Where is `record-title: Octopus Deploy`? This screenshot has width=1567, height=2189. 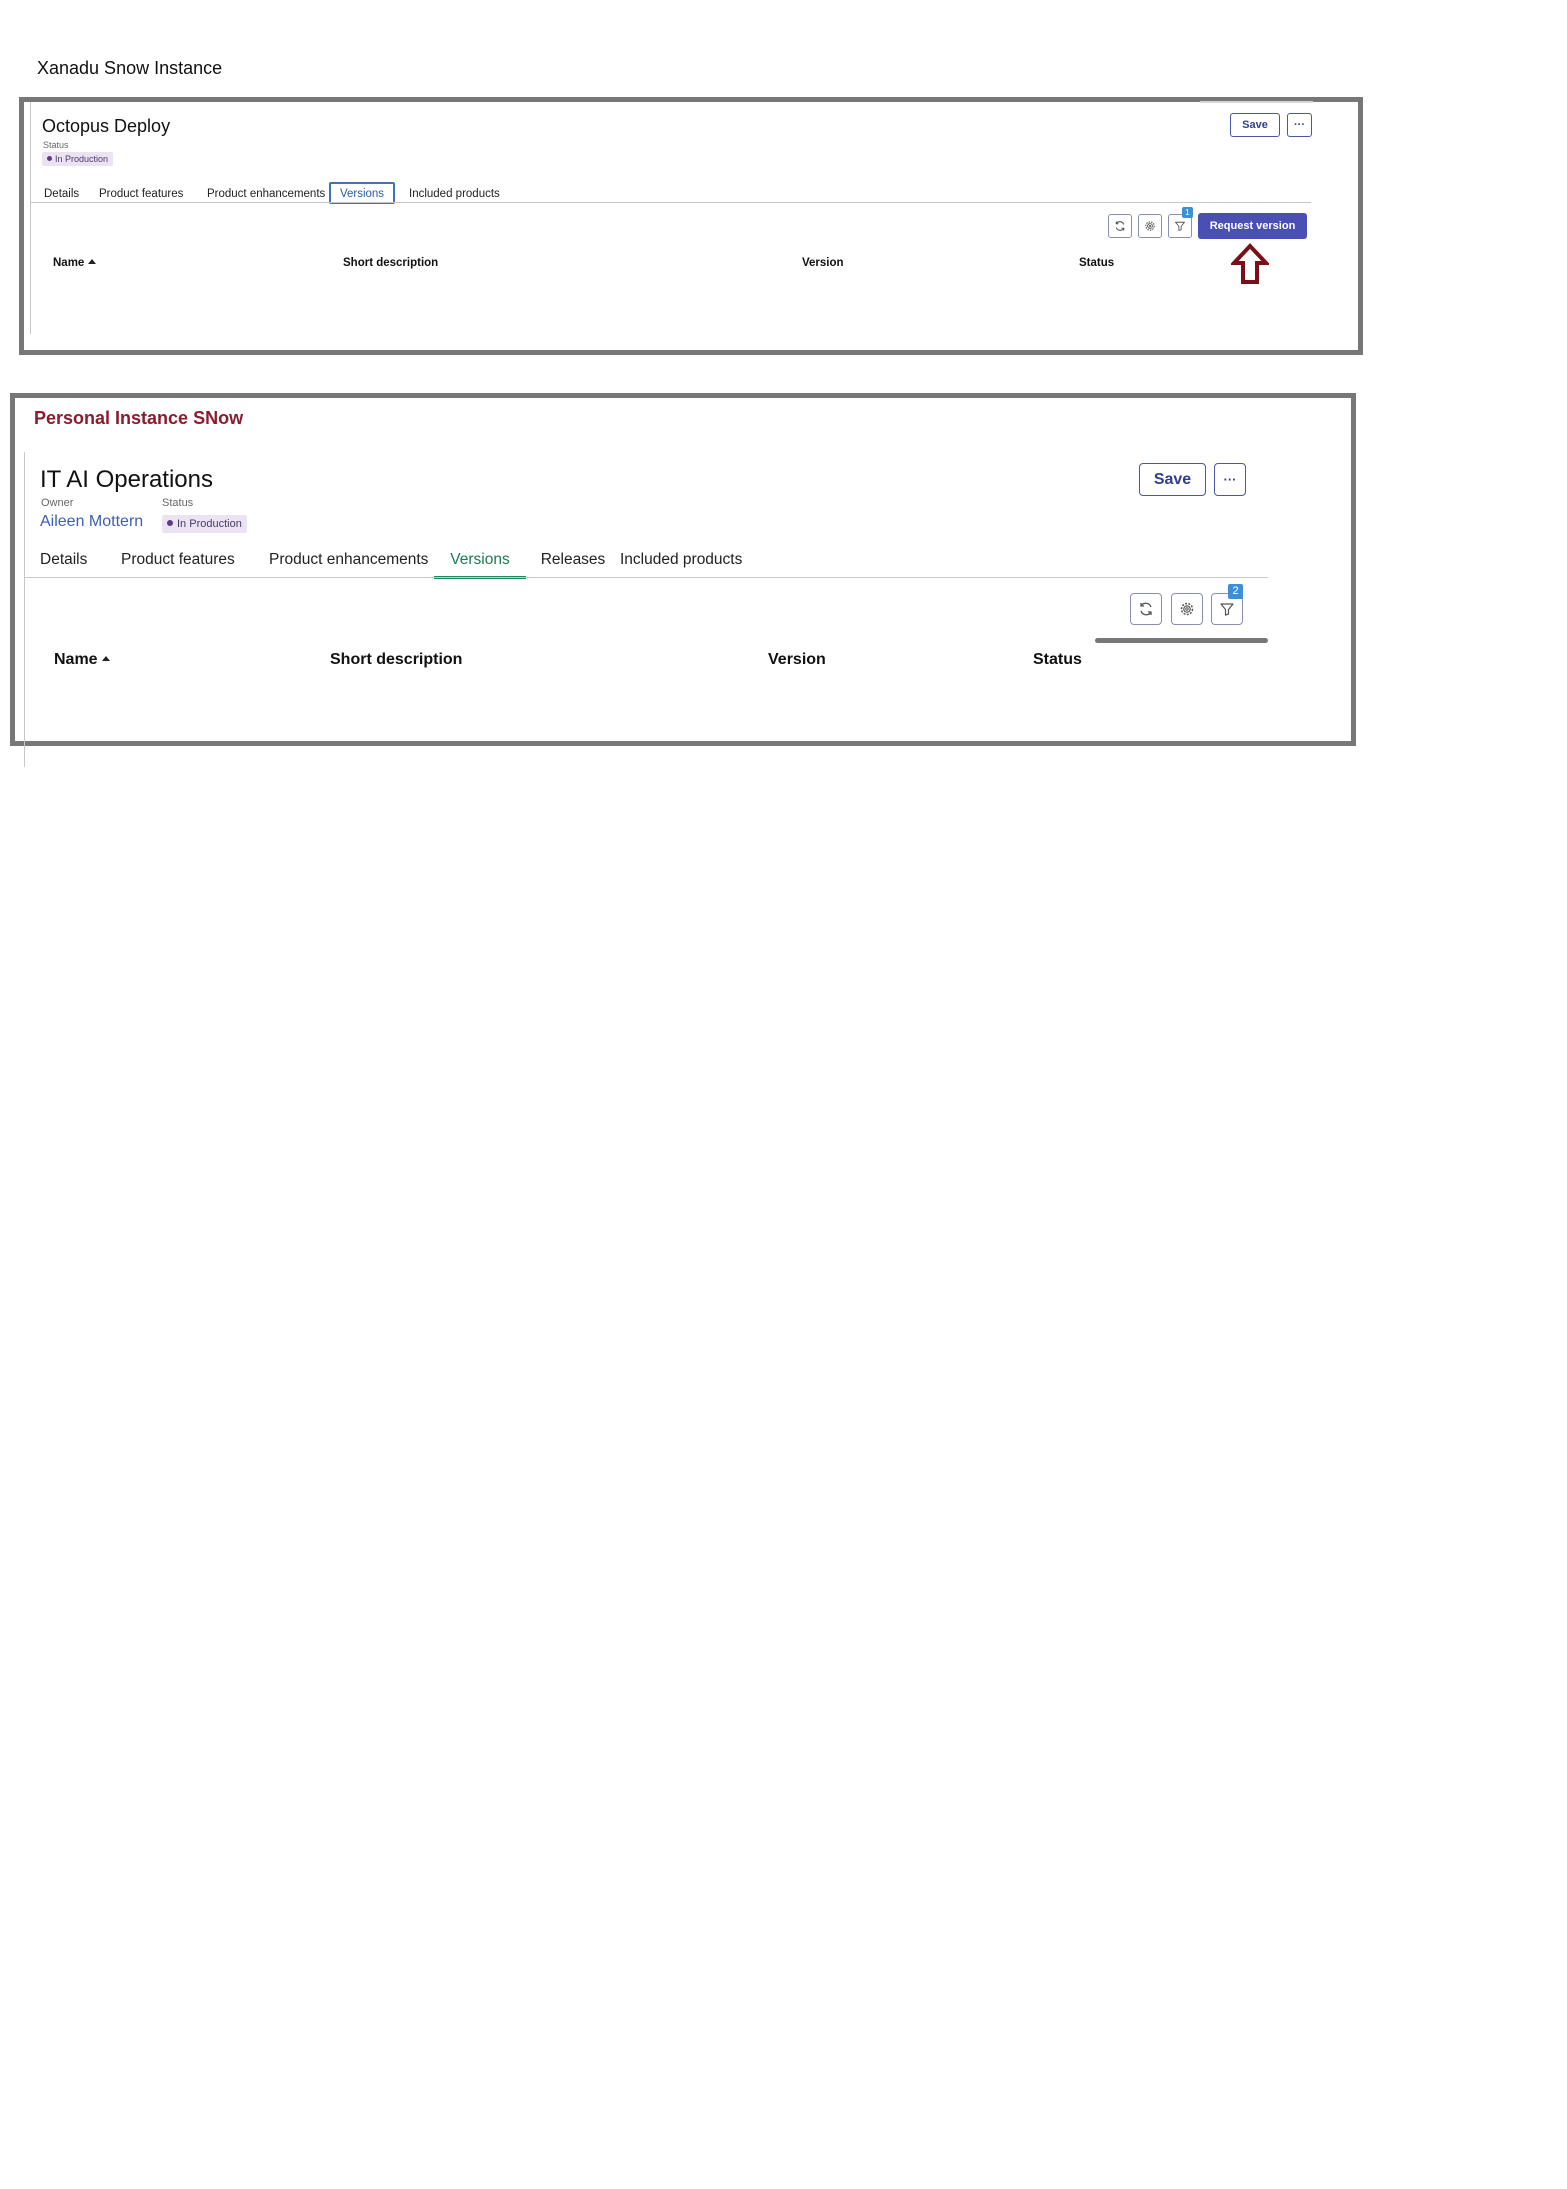
record-title: Octopus Deploy is located at coordinates (106, 126).